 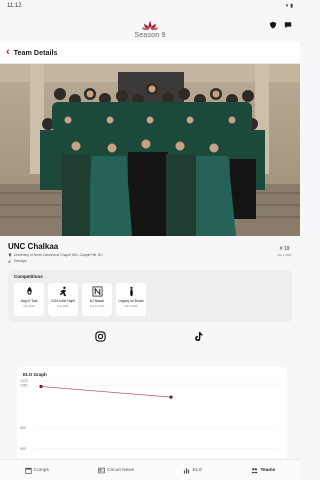 What do you see at coordinates (150, 261) in the screenshot?
I see `team-style-row: Dandiya` at bounding box center [150, 261].